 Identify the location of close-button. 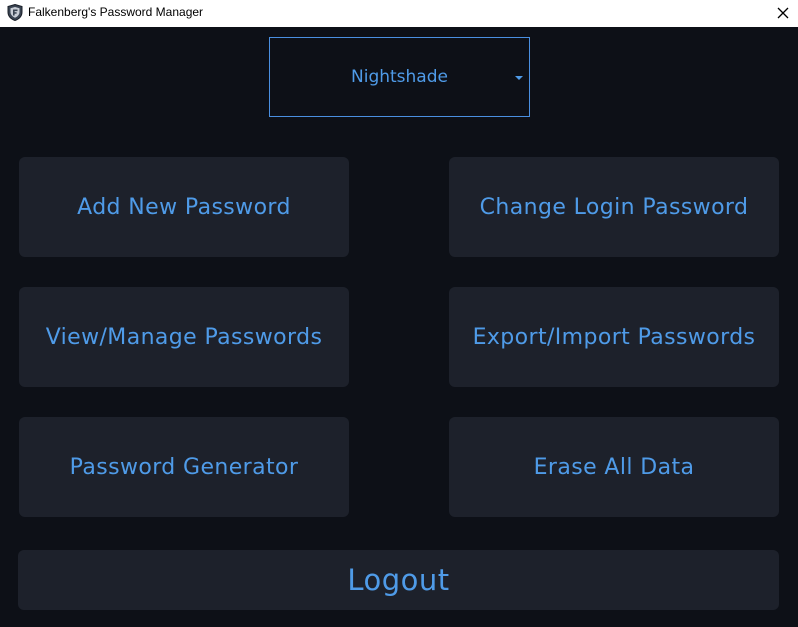
(783, 13).